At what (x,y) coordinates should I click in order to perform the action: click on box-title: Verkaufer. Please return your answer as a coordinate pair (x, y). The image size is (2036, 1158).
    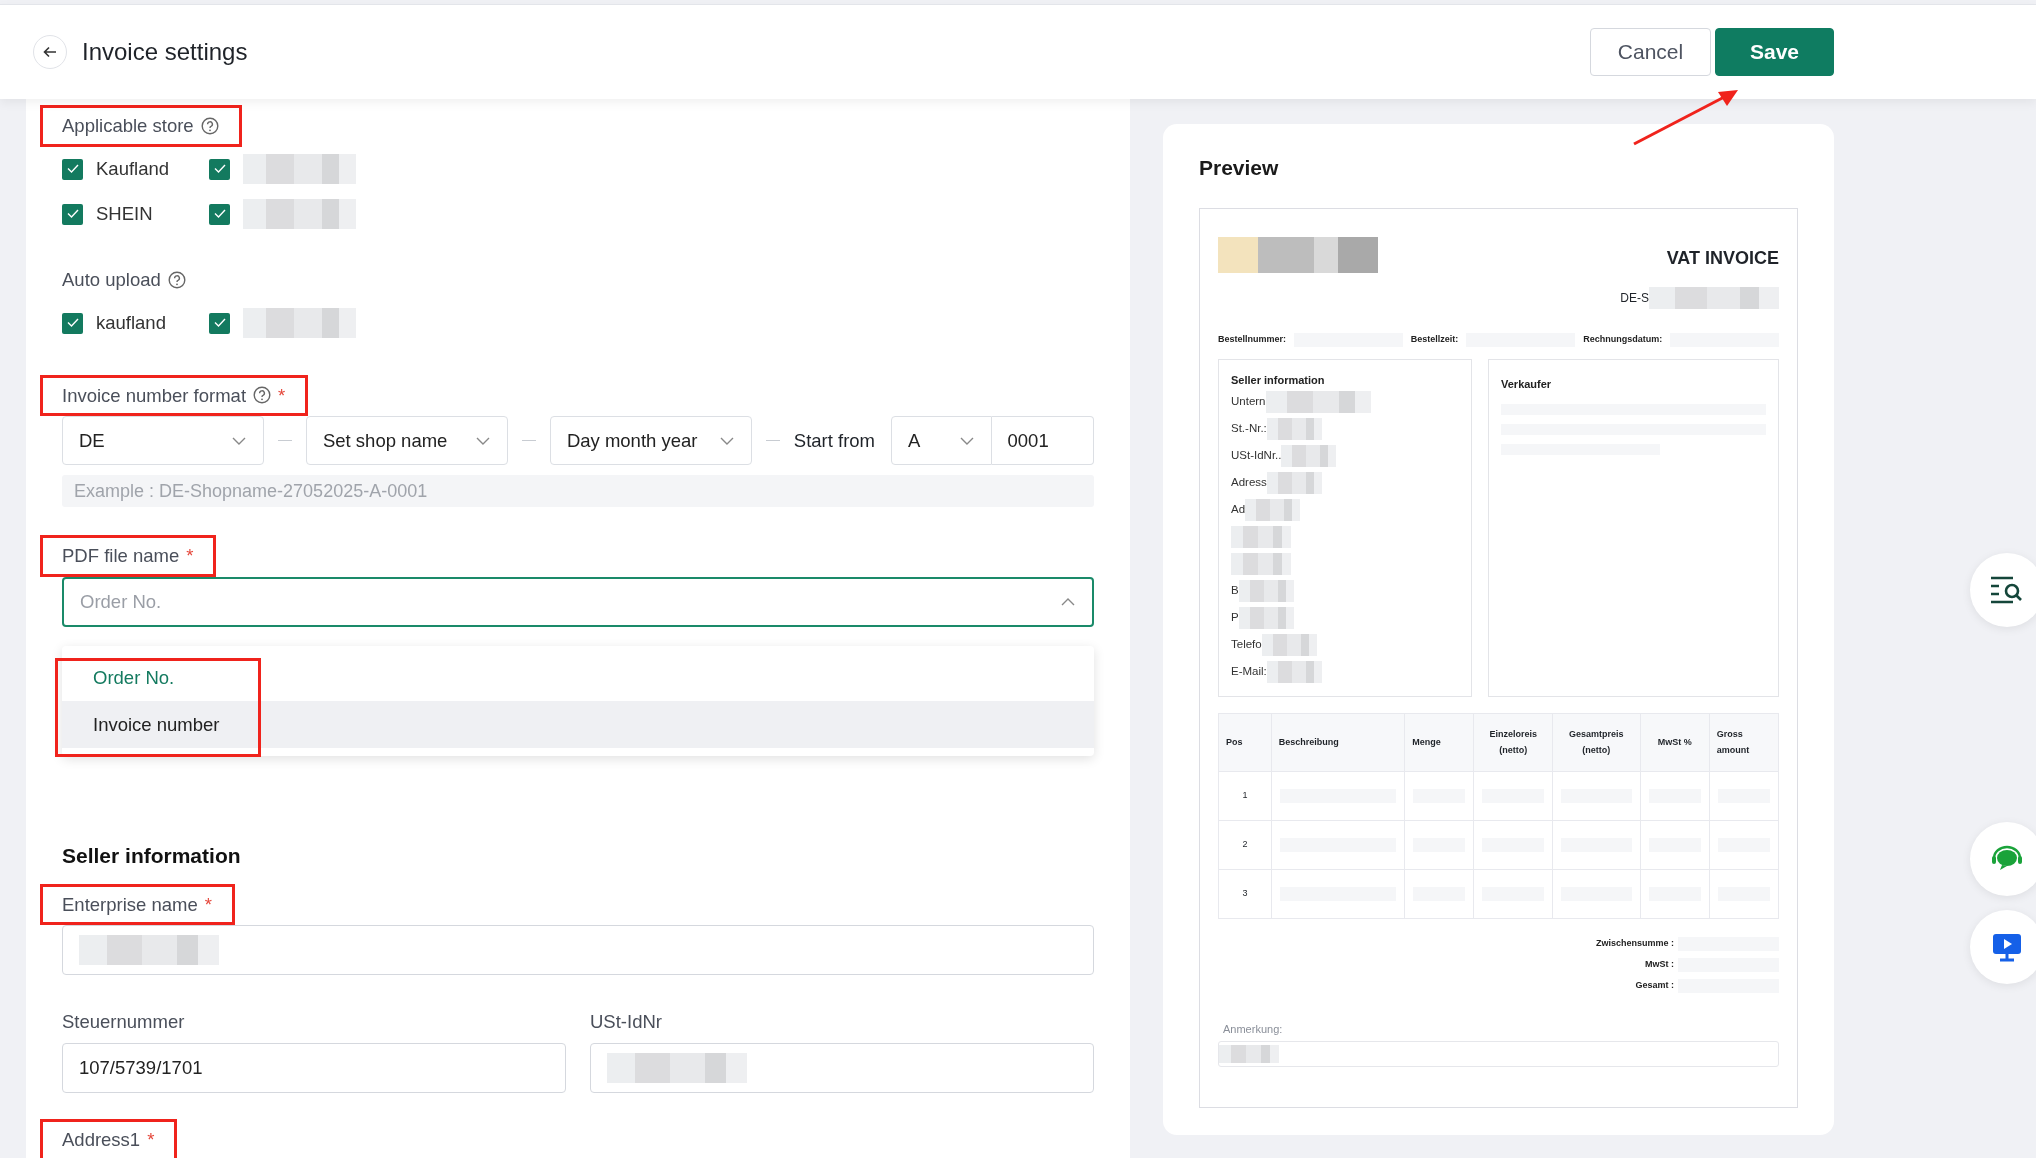
    Looking at the image, I should click on (1527, 384).